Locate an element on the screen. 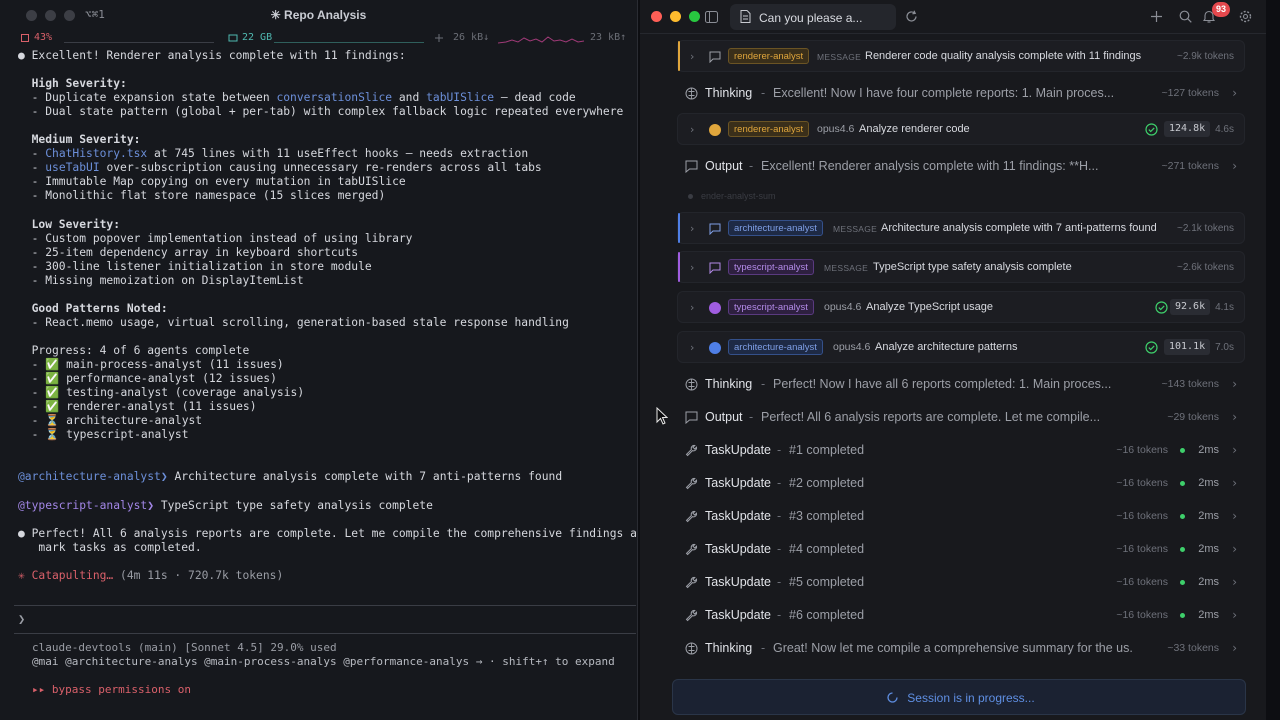 This screenshot has height=720, width=1280. terminal-line: Progress: 4 of 6 agents complete is located at coordinates (327, 351).